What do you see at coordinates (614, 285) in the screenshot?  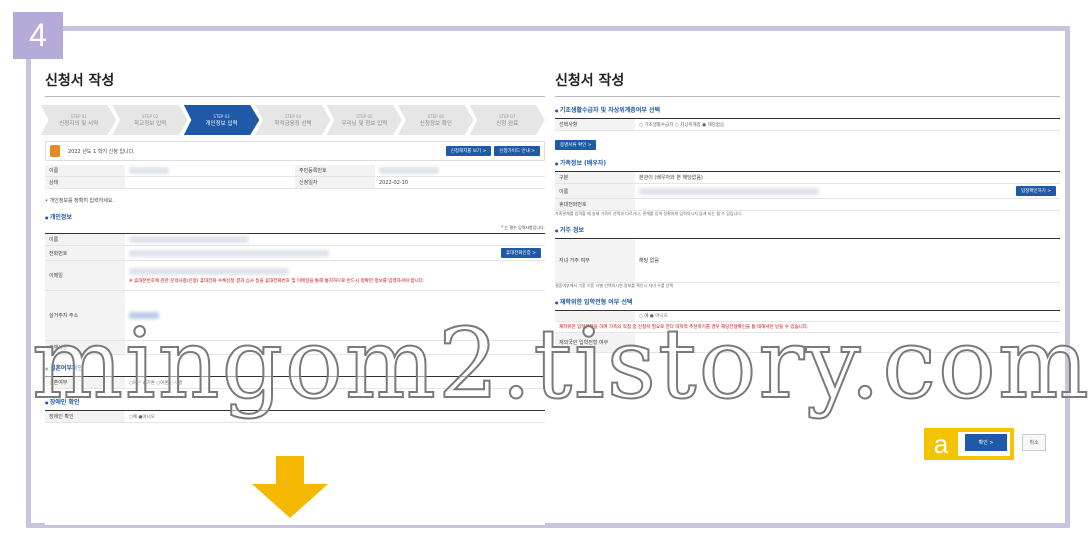 I see `residence-note: 결혼여부에서 기혼 이혼 사별 선택하시면 정보를 확인시 자녀 수를 선택` at bounding box center [614, 285].